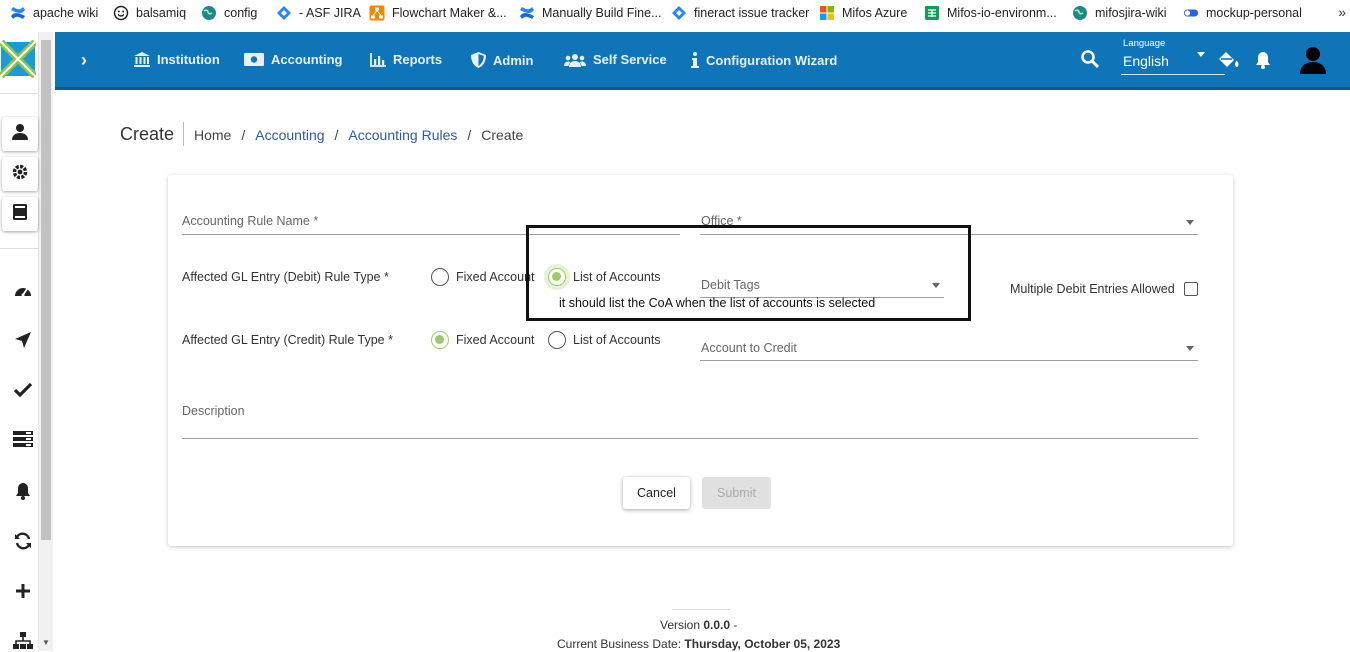 The width and height of the screenshot is (1350, 652). Describe the element at coordinates (1342, 12) in the screenshot. I see `bookmarks-overflow-button: »` at that location.